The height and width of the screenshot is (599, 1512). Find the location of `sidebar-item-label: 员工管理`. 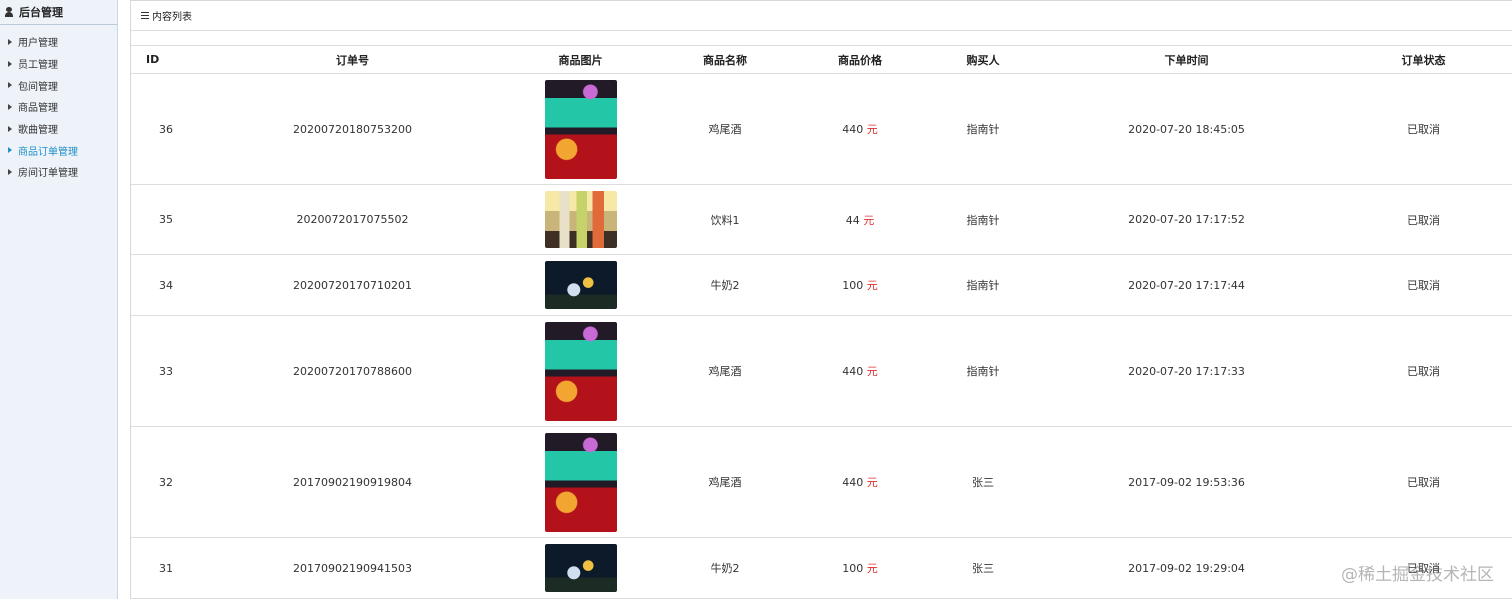

sidebar-item-label: 员工管理 is located at coordinates (38, 66).